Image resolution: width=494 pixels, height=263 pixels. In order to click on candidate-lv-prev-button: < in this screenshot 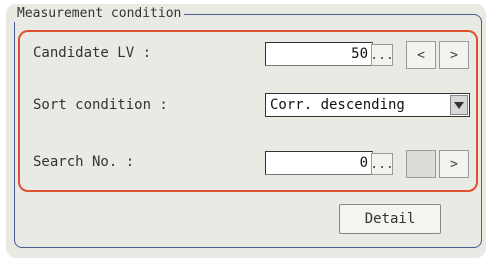, I will do `click(421, 55)`.